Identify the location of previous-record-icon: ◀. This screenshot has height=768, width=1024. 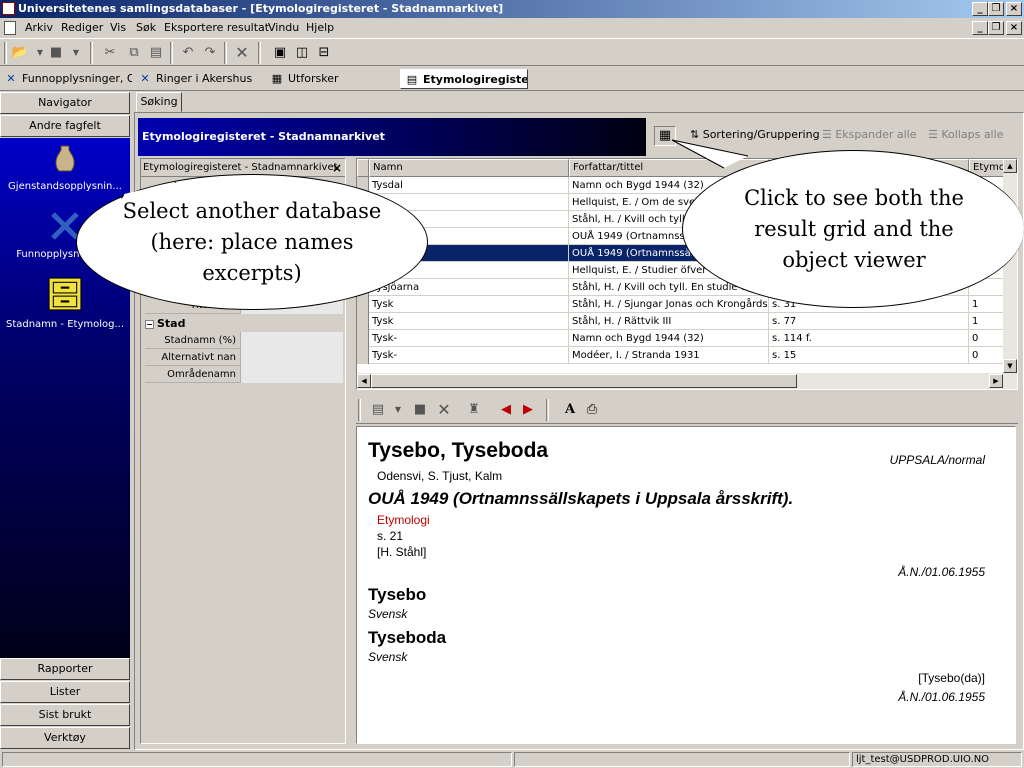
(506, 410).